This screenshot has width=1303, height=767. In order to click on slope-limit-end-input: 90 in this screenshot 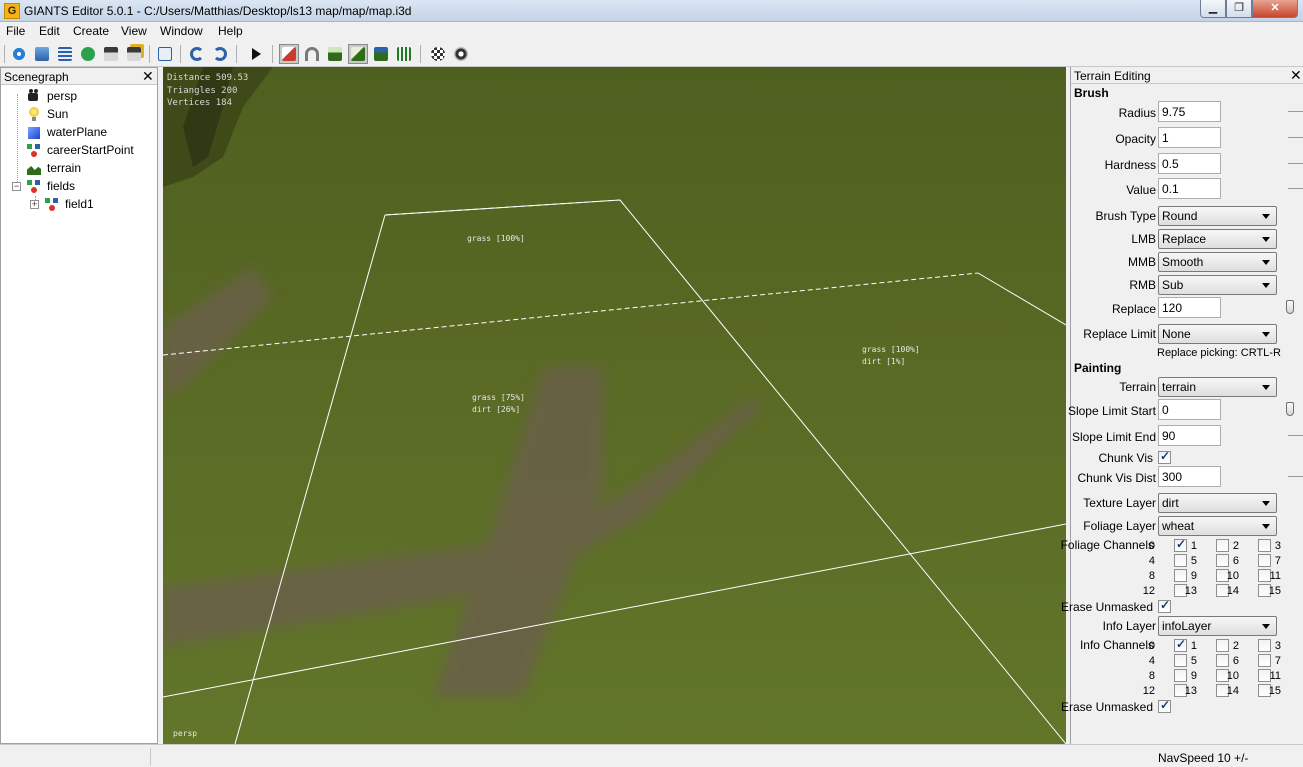, I will do `click(1189, 435)`.